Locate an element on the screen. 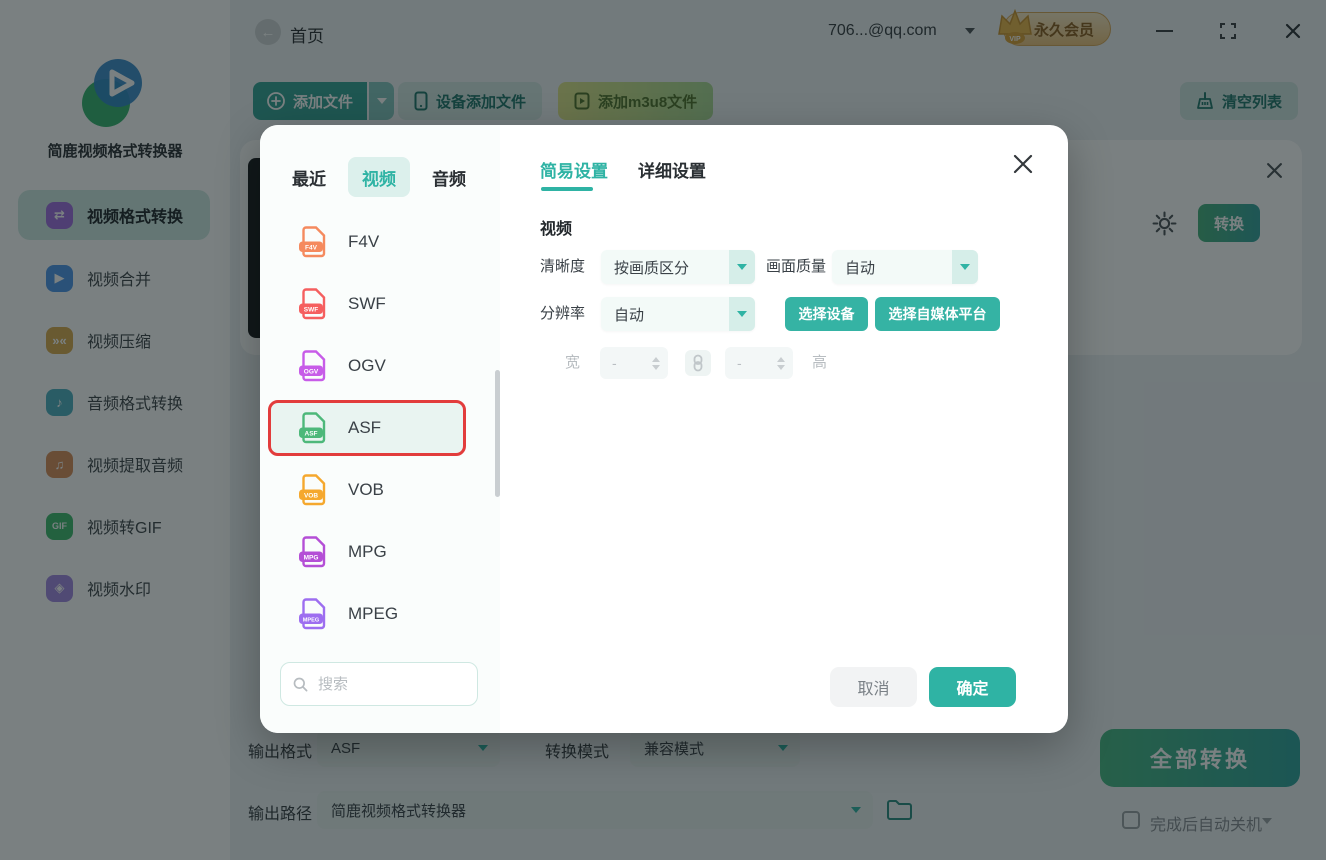  quality-label: 画面质量 is located at coordinates (796, 266).